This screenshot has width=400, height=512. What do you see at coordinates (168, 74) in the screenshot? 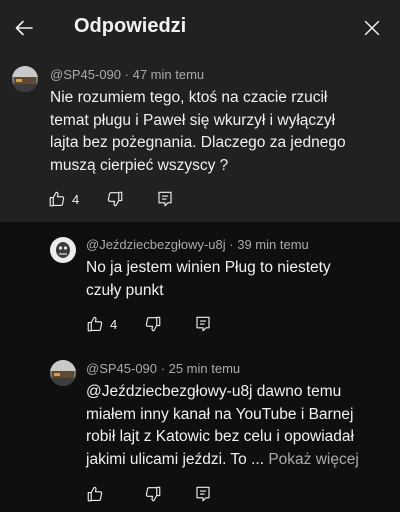
I see `comment-time: 47 min temu` at bounding box center [168, 74].